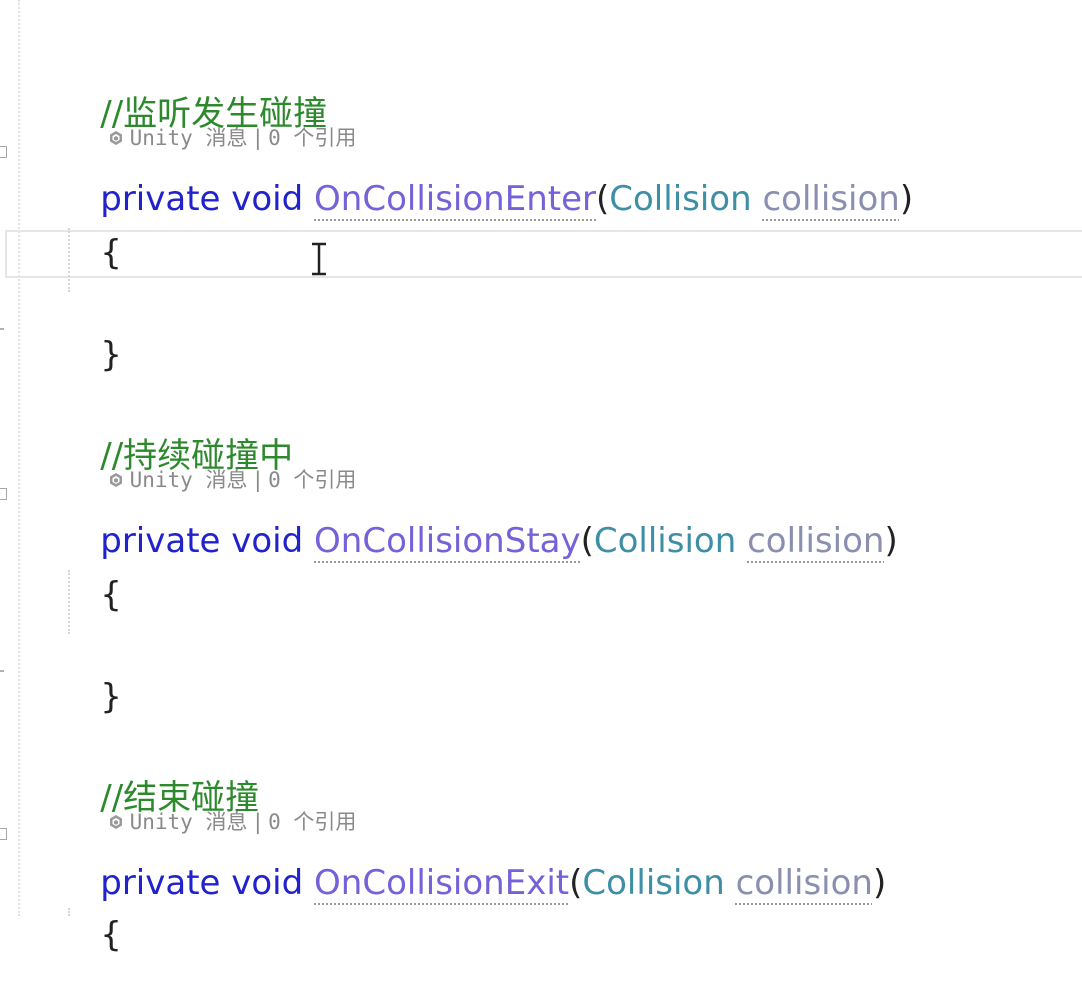 The image size is (1082, 1004). I want to click on method-name: OnCollisionExit, so click(441, 883).